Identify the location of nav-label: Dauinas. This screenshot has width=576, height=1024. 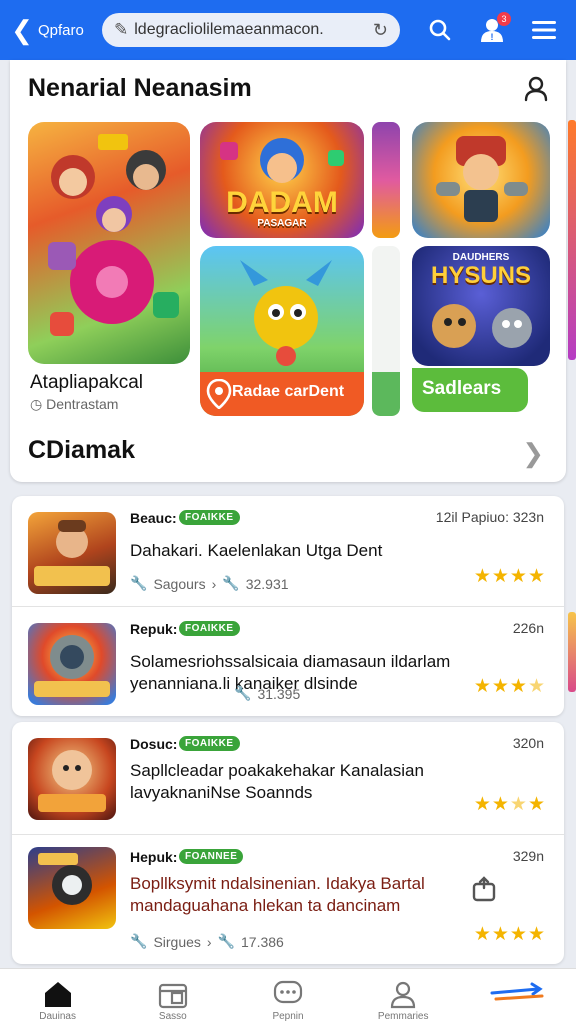
(57, 1016).